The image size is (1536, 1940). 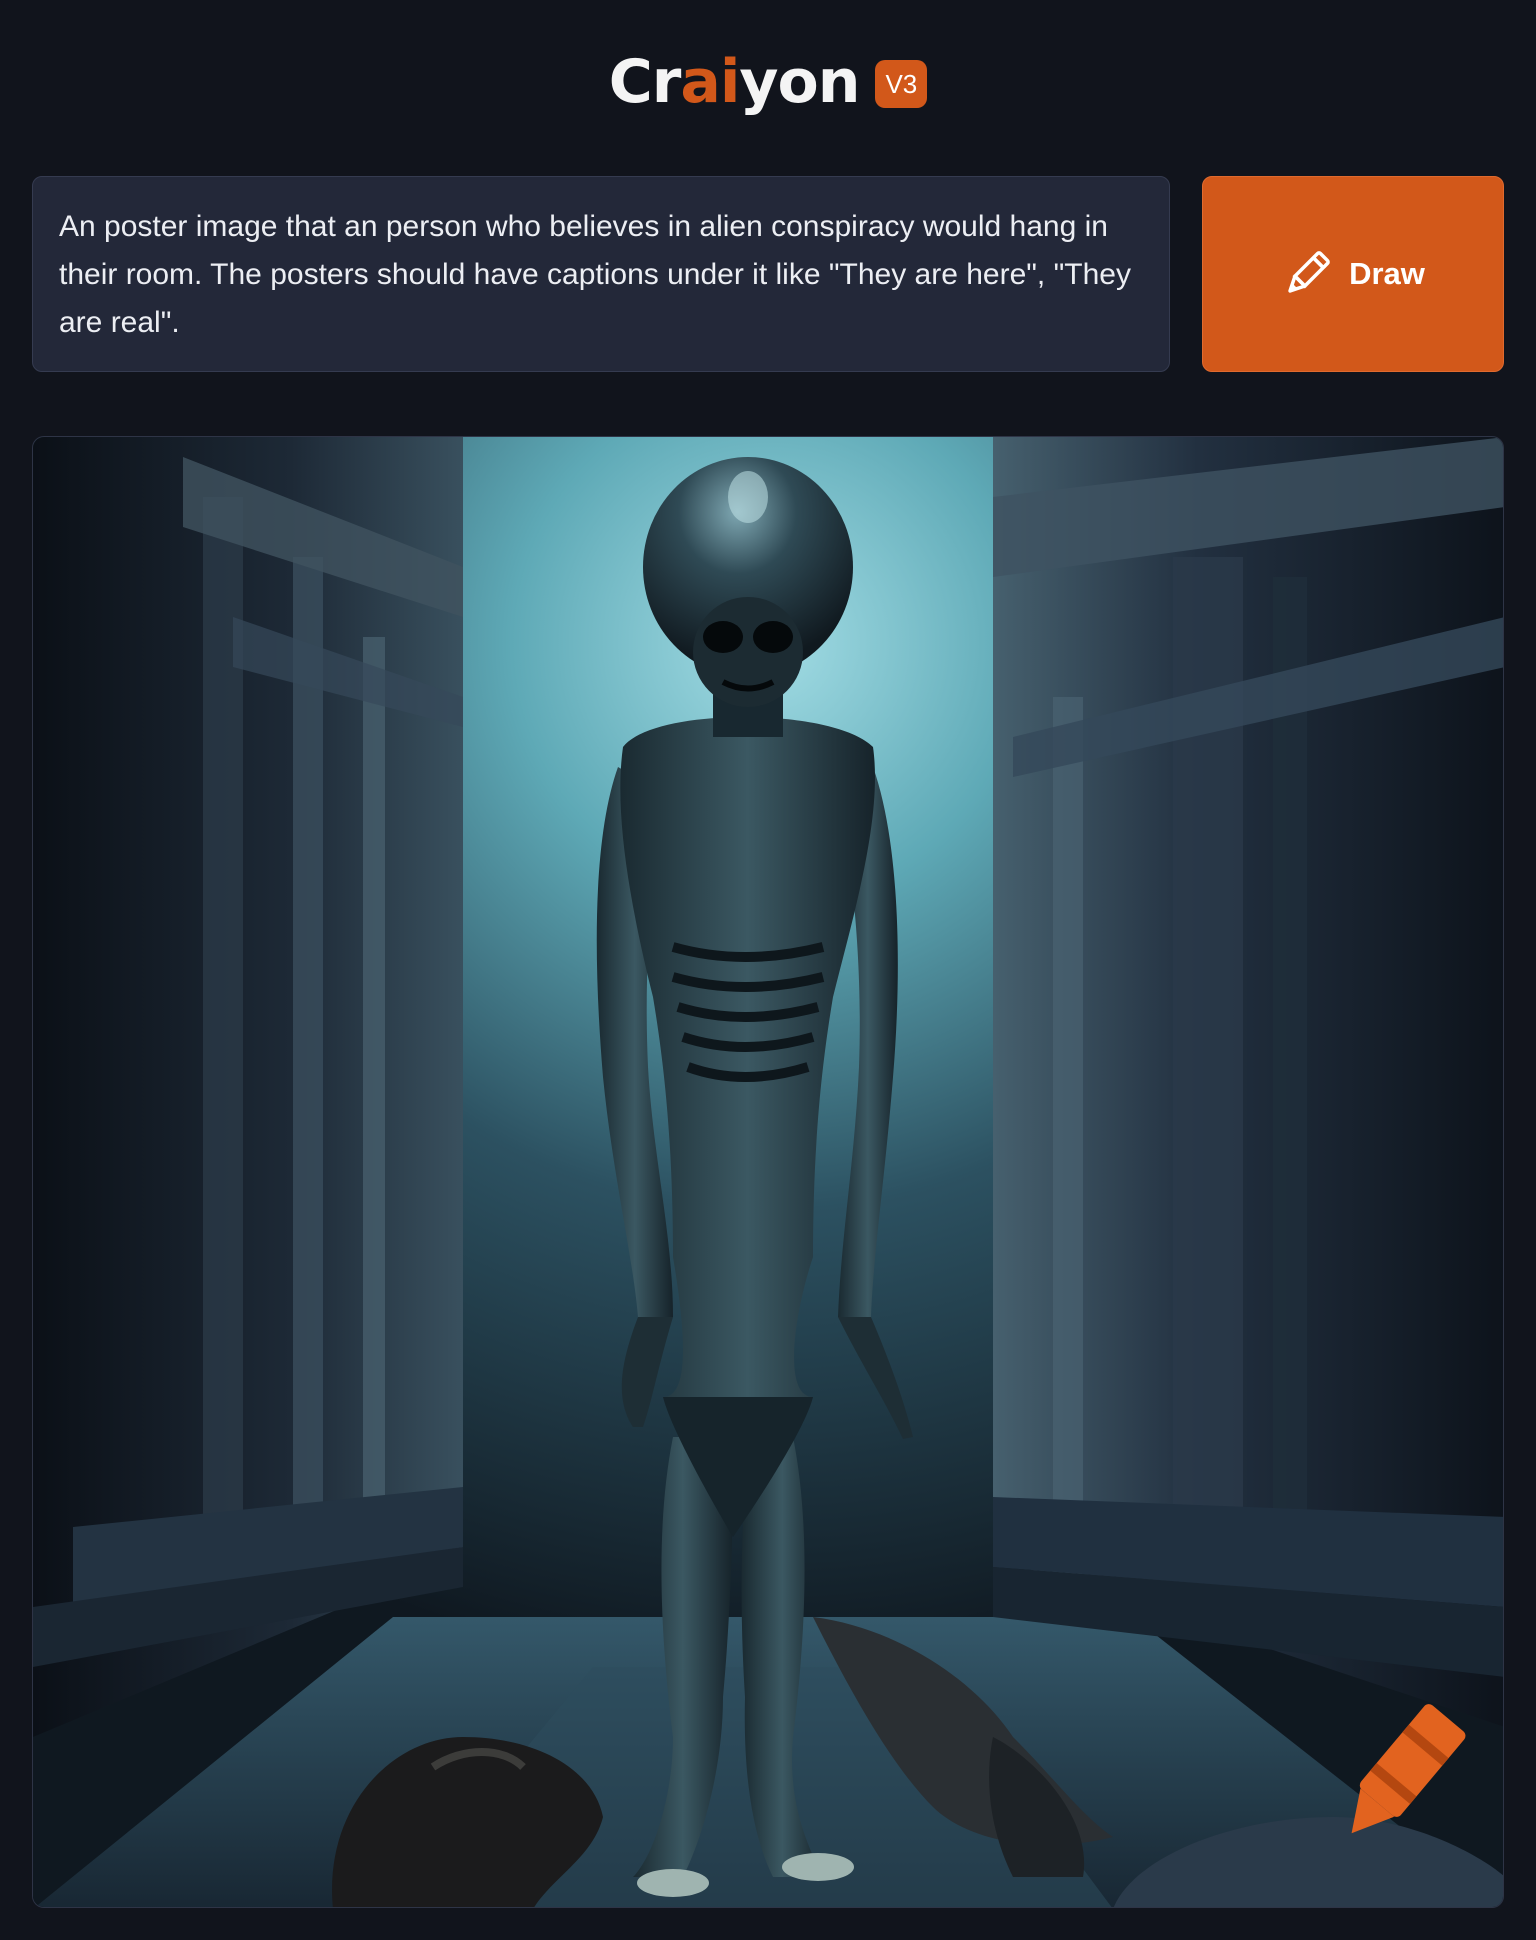 What do you see at coordinates (645, 82) in the screenshot?
I see `logo-text-start: Cr` at bounding box center [645, 82].